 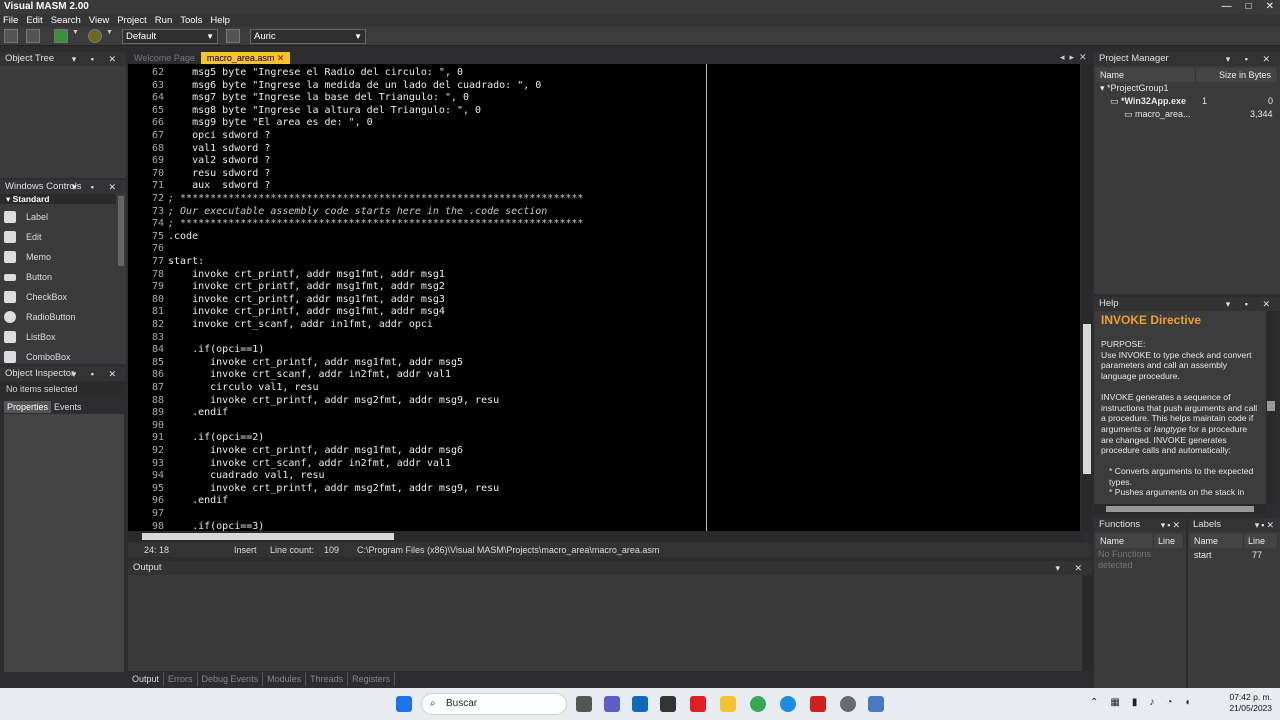 What do you see at coordinates (1171, 525) in the screenshot?
I see `panel-controls-icon: ▾▪✕` at bounding box center [1171, 525].